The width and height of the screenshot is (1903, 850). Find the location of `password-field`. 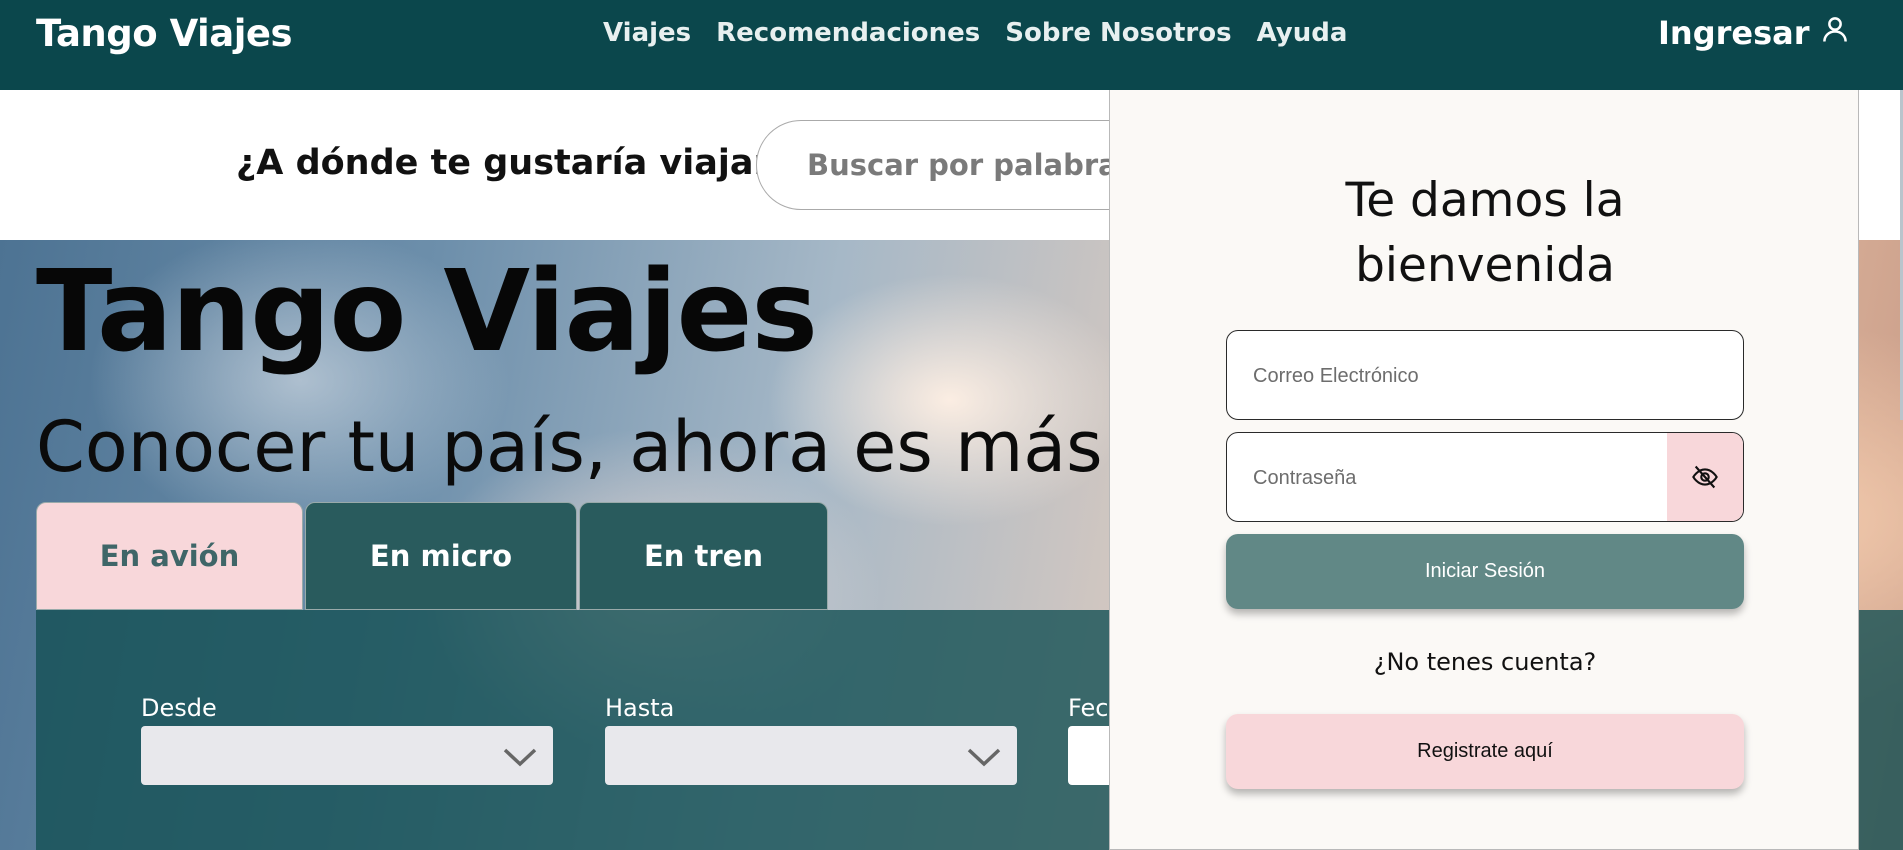

password-field is located at coordinates (1485, 477).